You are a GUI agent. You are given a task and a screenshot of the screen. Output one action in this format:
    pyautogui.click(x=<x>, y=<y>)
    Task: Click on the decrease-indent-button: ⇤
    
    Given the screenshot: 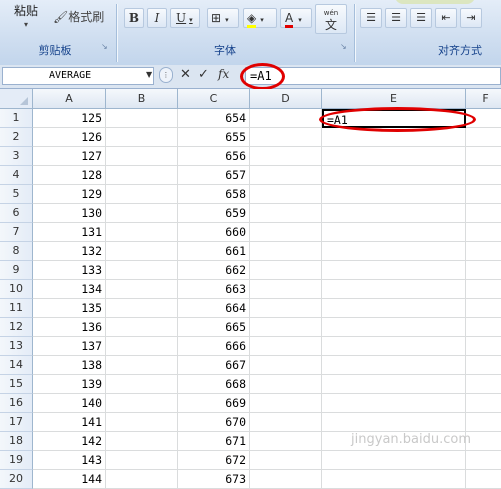 What is the action you would take?
    pyautogui.click(x=446, y=18)
    